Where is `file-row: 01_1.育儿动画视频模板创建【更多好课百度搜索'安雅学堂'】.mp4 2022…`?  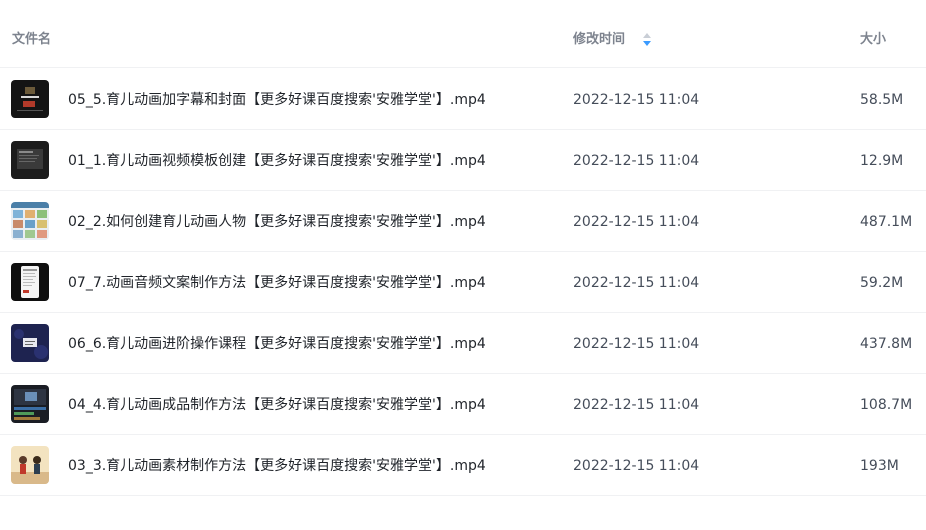 file-row: 01_1.育儿动画视频模板创建【更多好课百度搜索'安雅学堂'】.mp4 2022… is located at coordinates (463, 160).